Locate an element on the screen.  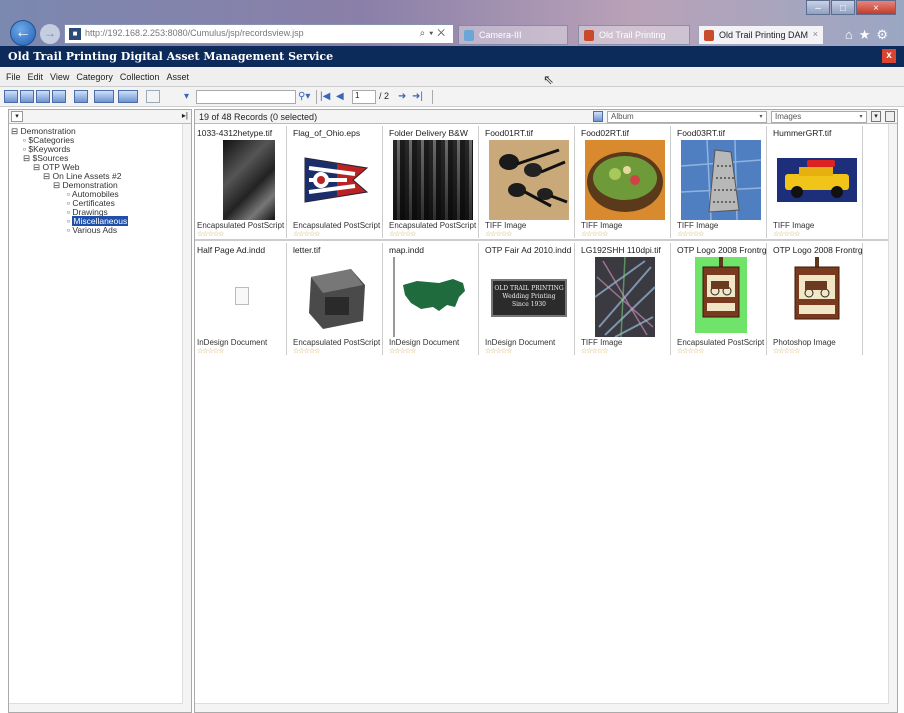
otp-logo-green-image is located at coordinates (721, 295).